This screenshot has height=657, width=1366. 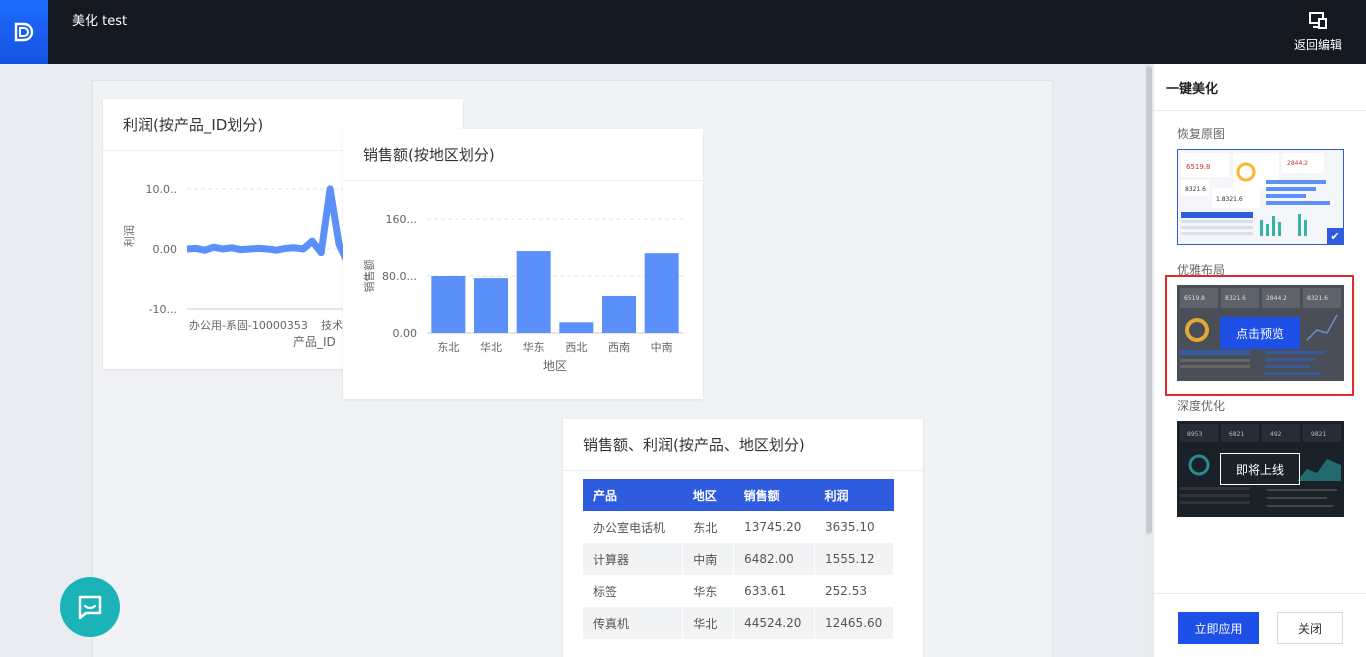 I want to click on thumb-number: 1.8321.6, so click(x=1229, y=199).